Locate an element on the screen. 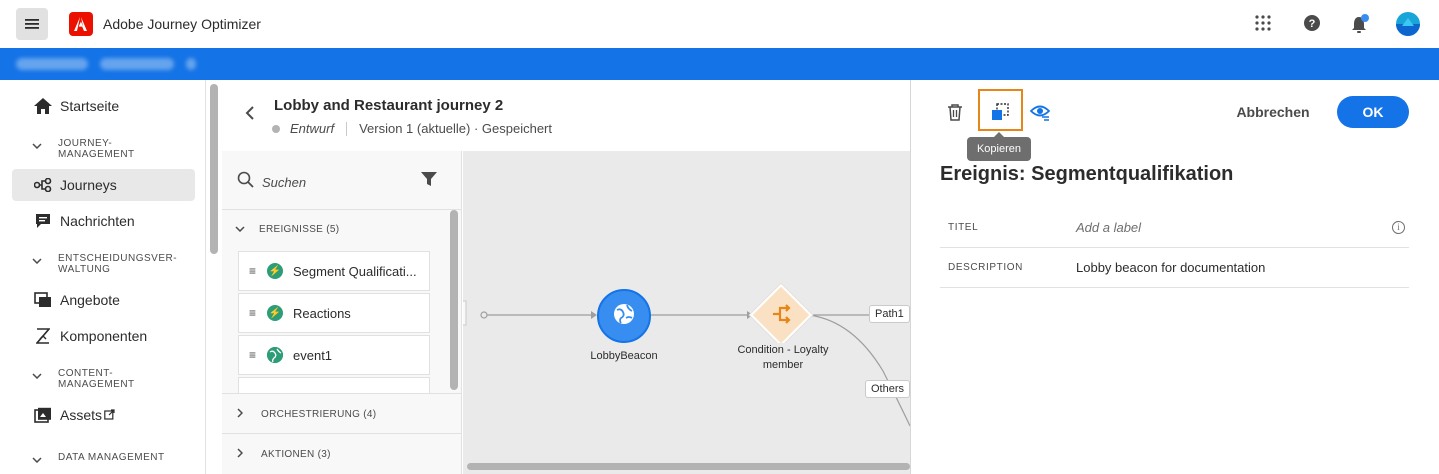 The width and height of the screenshot is (1439, 474). assets-icon is located at coordinates (43, 415).